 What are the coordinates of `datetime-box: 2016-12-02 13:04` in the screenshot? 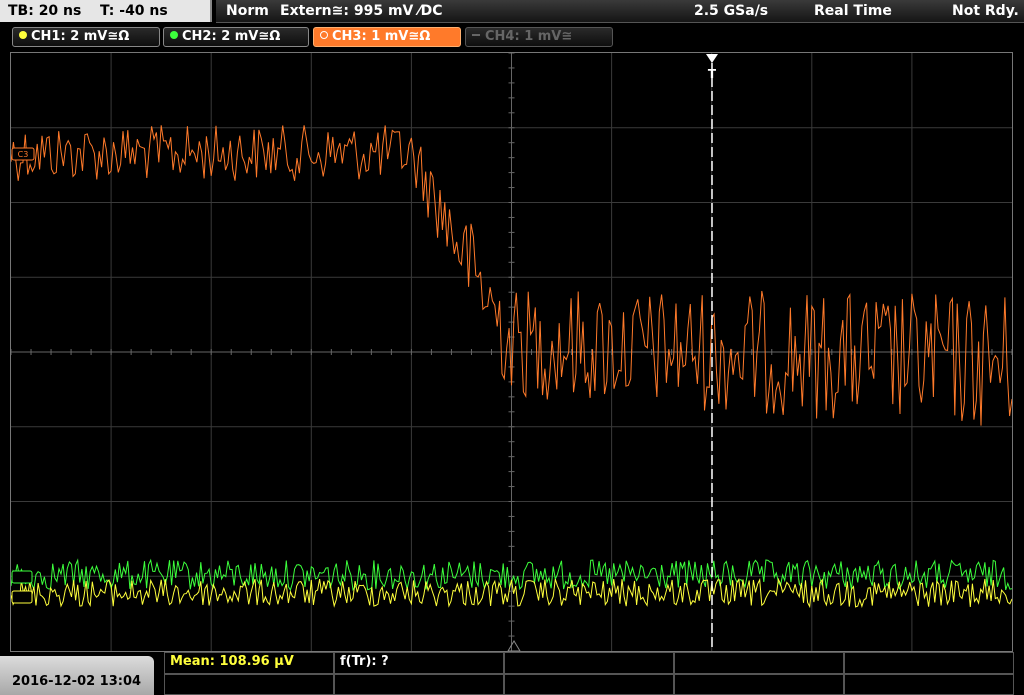 It's located at (77, 675).